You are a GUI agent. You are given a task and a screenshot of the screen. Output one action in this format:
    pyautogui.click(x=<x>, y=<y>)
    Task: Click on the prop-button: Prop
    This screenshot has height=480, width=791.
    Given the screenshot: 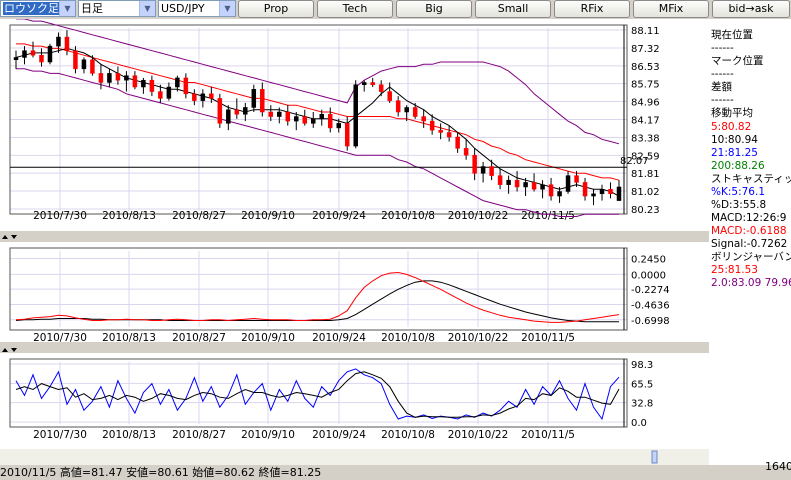 What is the action you would take?
    pyautogui.click(x=276, y=9)
    